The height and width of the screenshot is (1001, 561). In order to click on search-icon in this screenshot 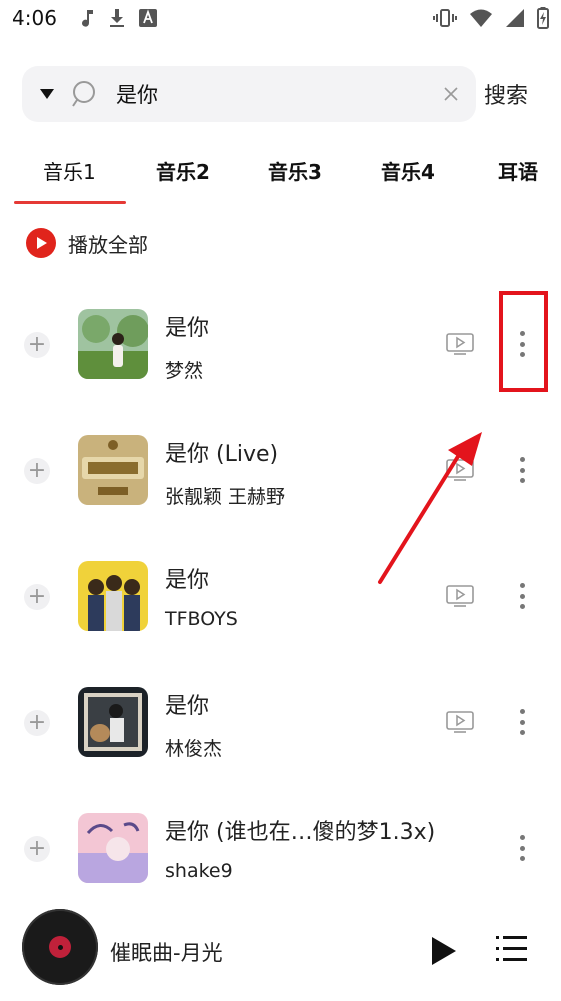, I will do `click(83, 94)`.